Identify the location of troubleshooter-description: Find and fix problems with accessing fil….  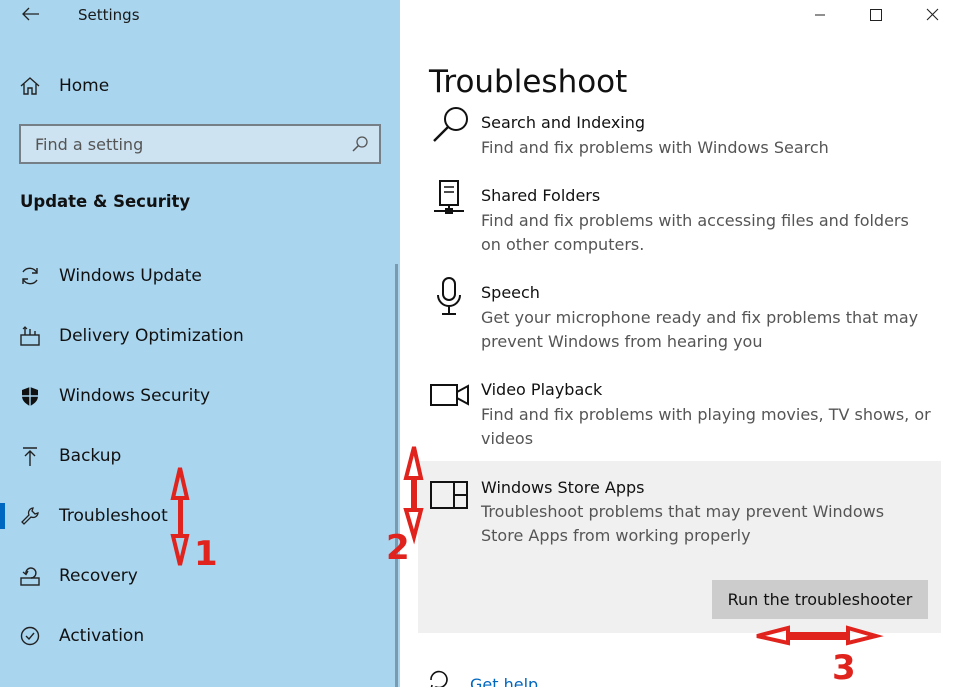
(695, 232).